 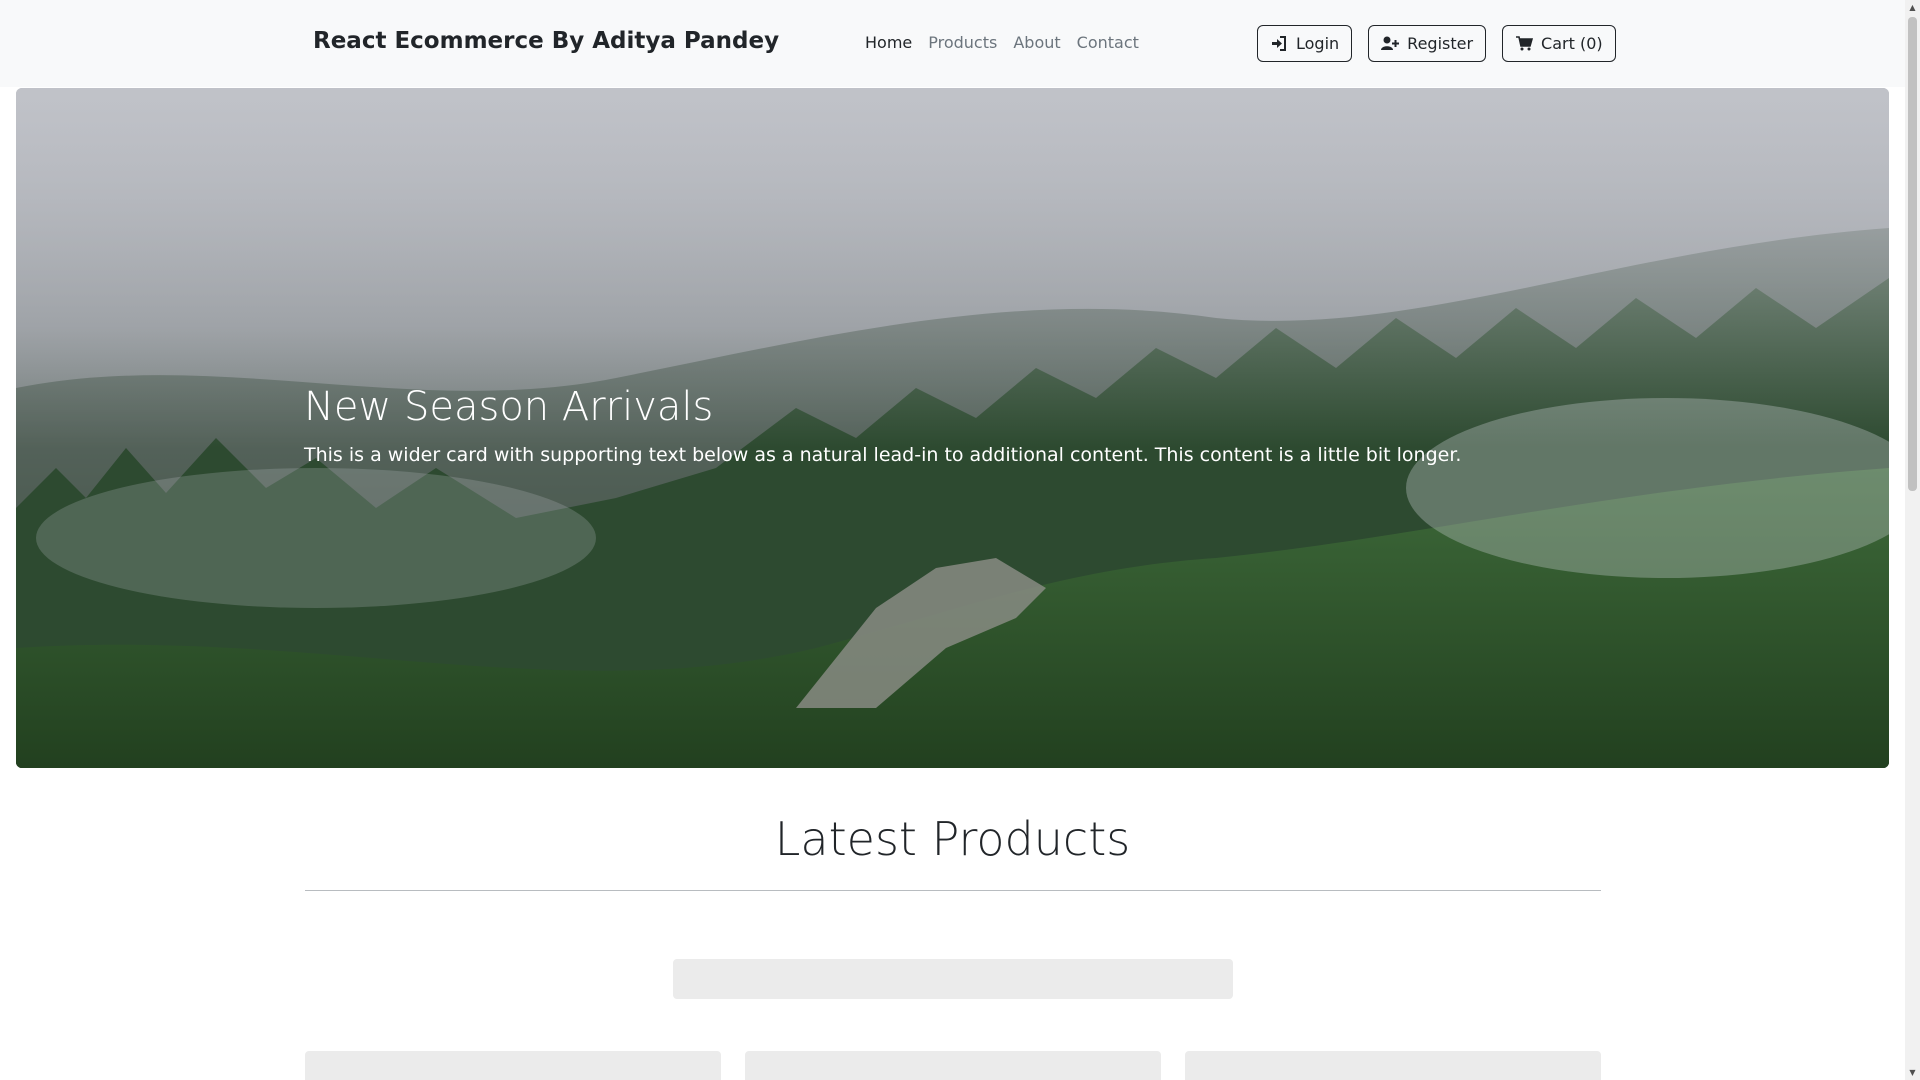 I want to click on scrollbar-thumb, so click(x=1912, y=254).